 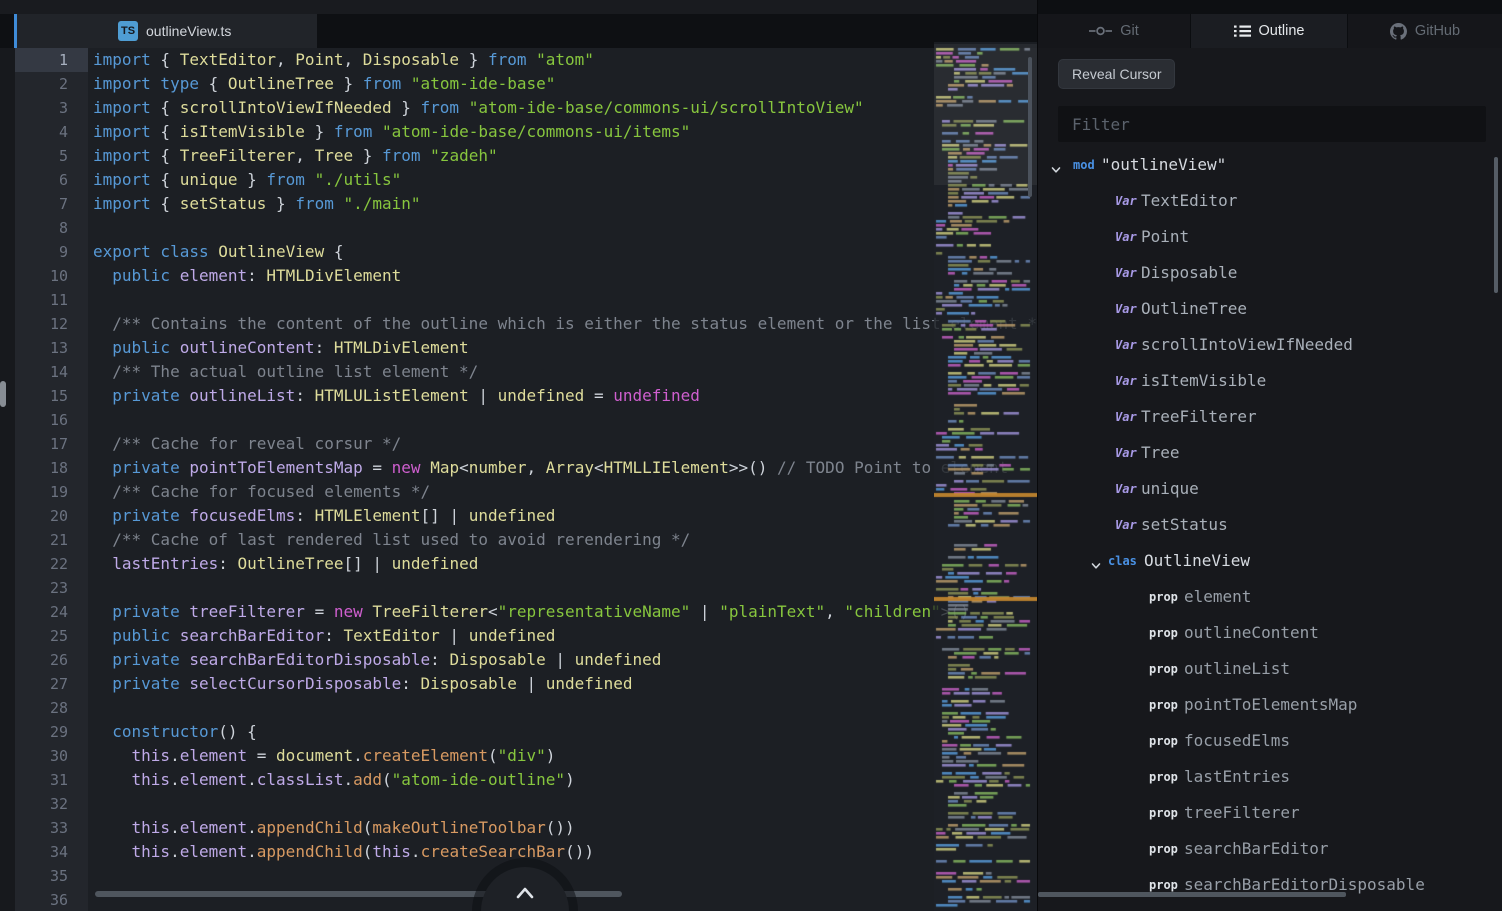 I want to click on tab-outline-label: Outline, so click(x=1281, y=31).